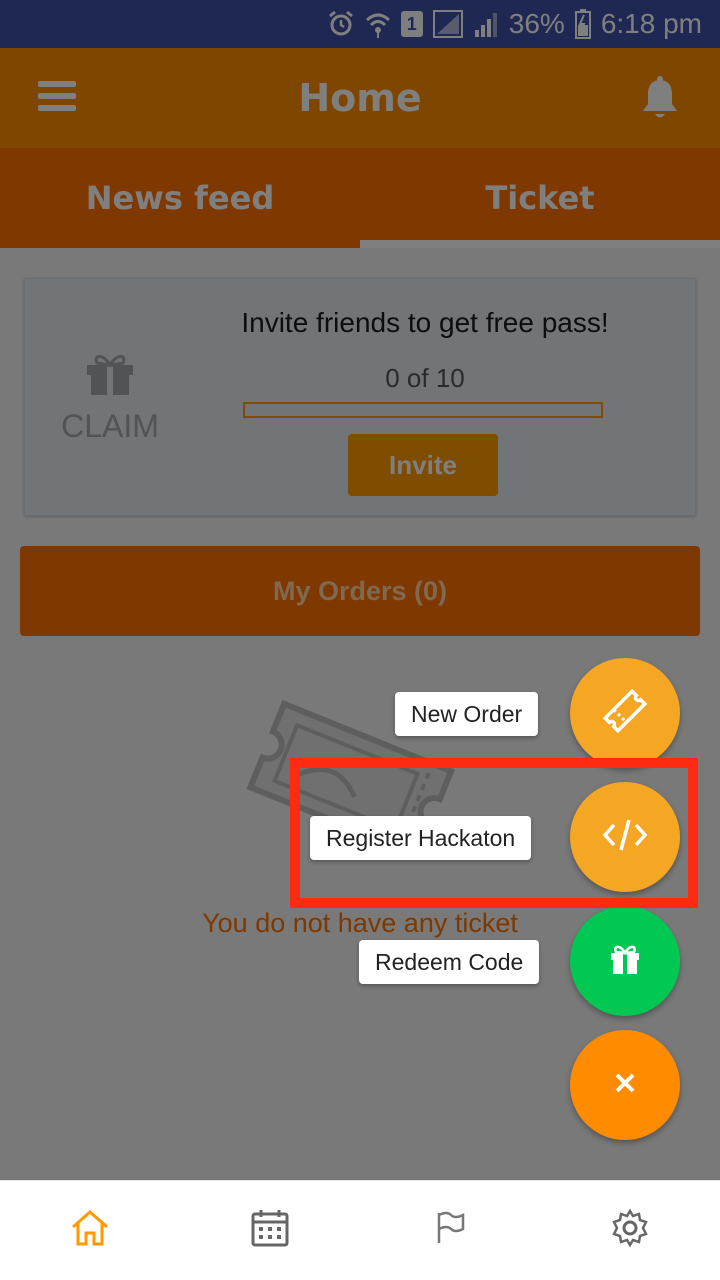 The height and width of the screenshot is (1280, 720). I want to click on redeem-code-label: Redeem Code, so click(449, 962).